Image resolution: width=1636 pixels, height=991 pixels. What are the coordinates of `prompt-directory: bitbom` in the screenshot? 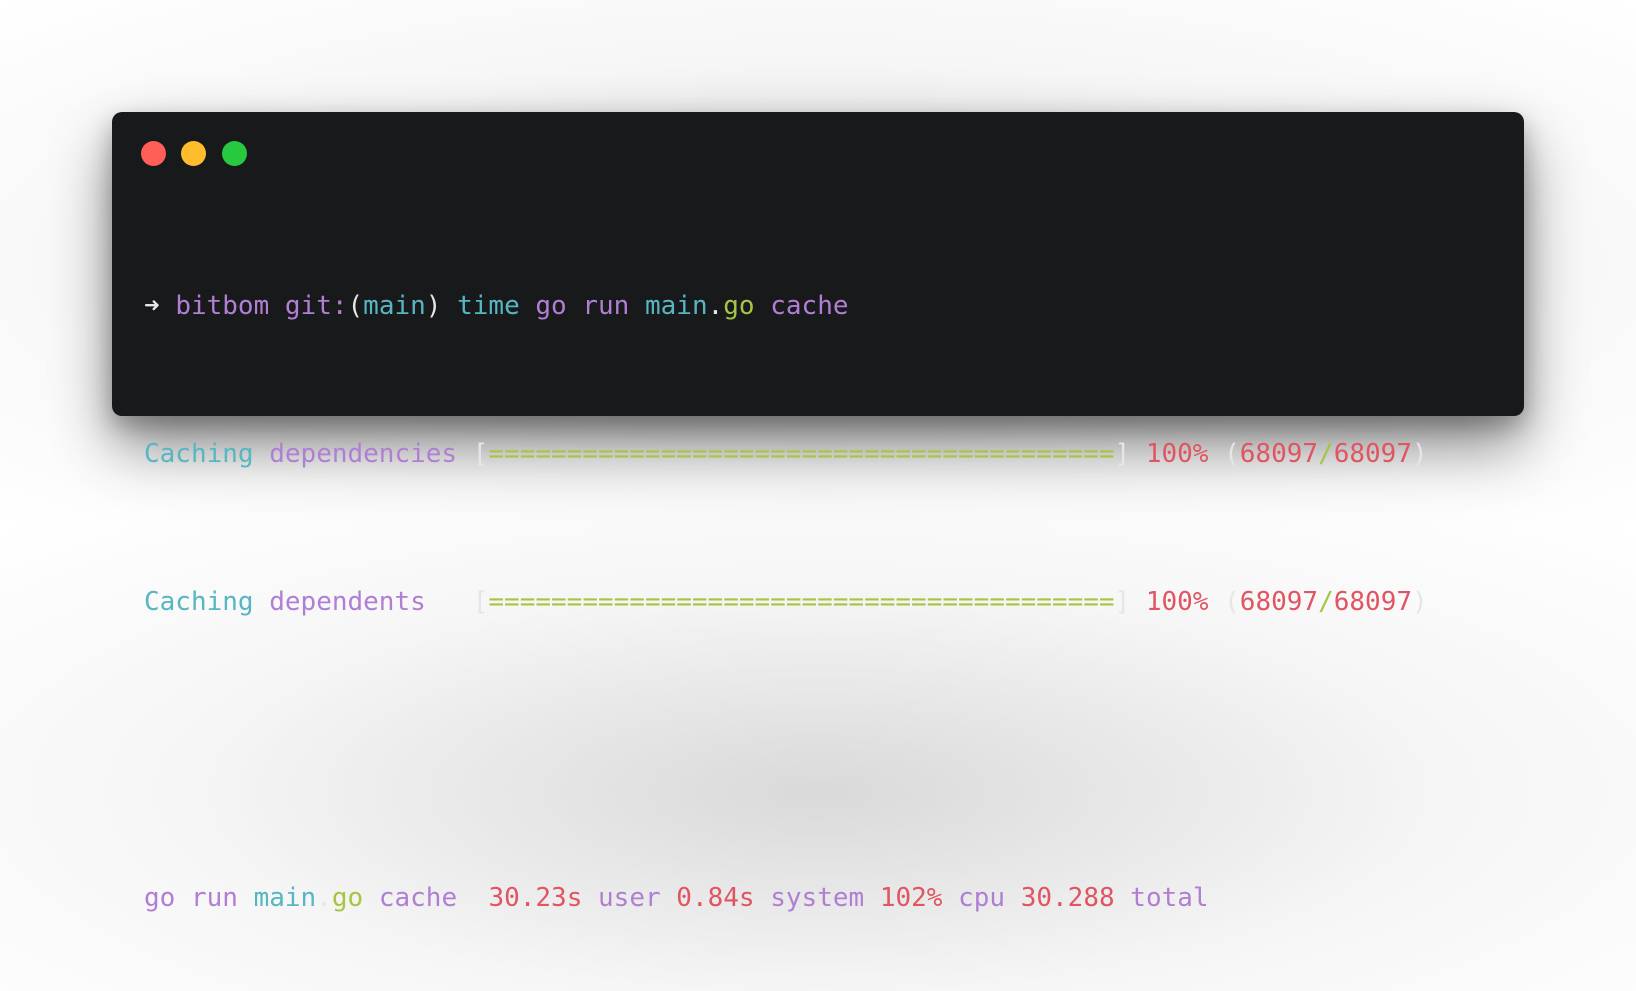 It's located at (222, 306).